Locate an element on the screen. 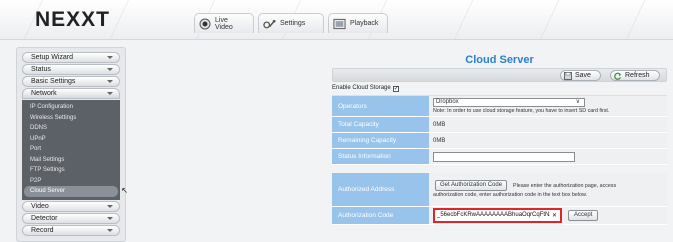  tab-settings: Settings is located at coordinates (291, 23).